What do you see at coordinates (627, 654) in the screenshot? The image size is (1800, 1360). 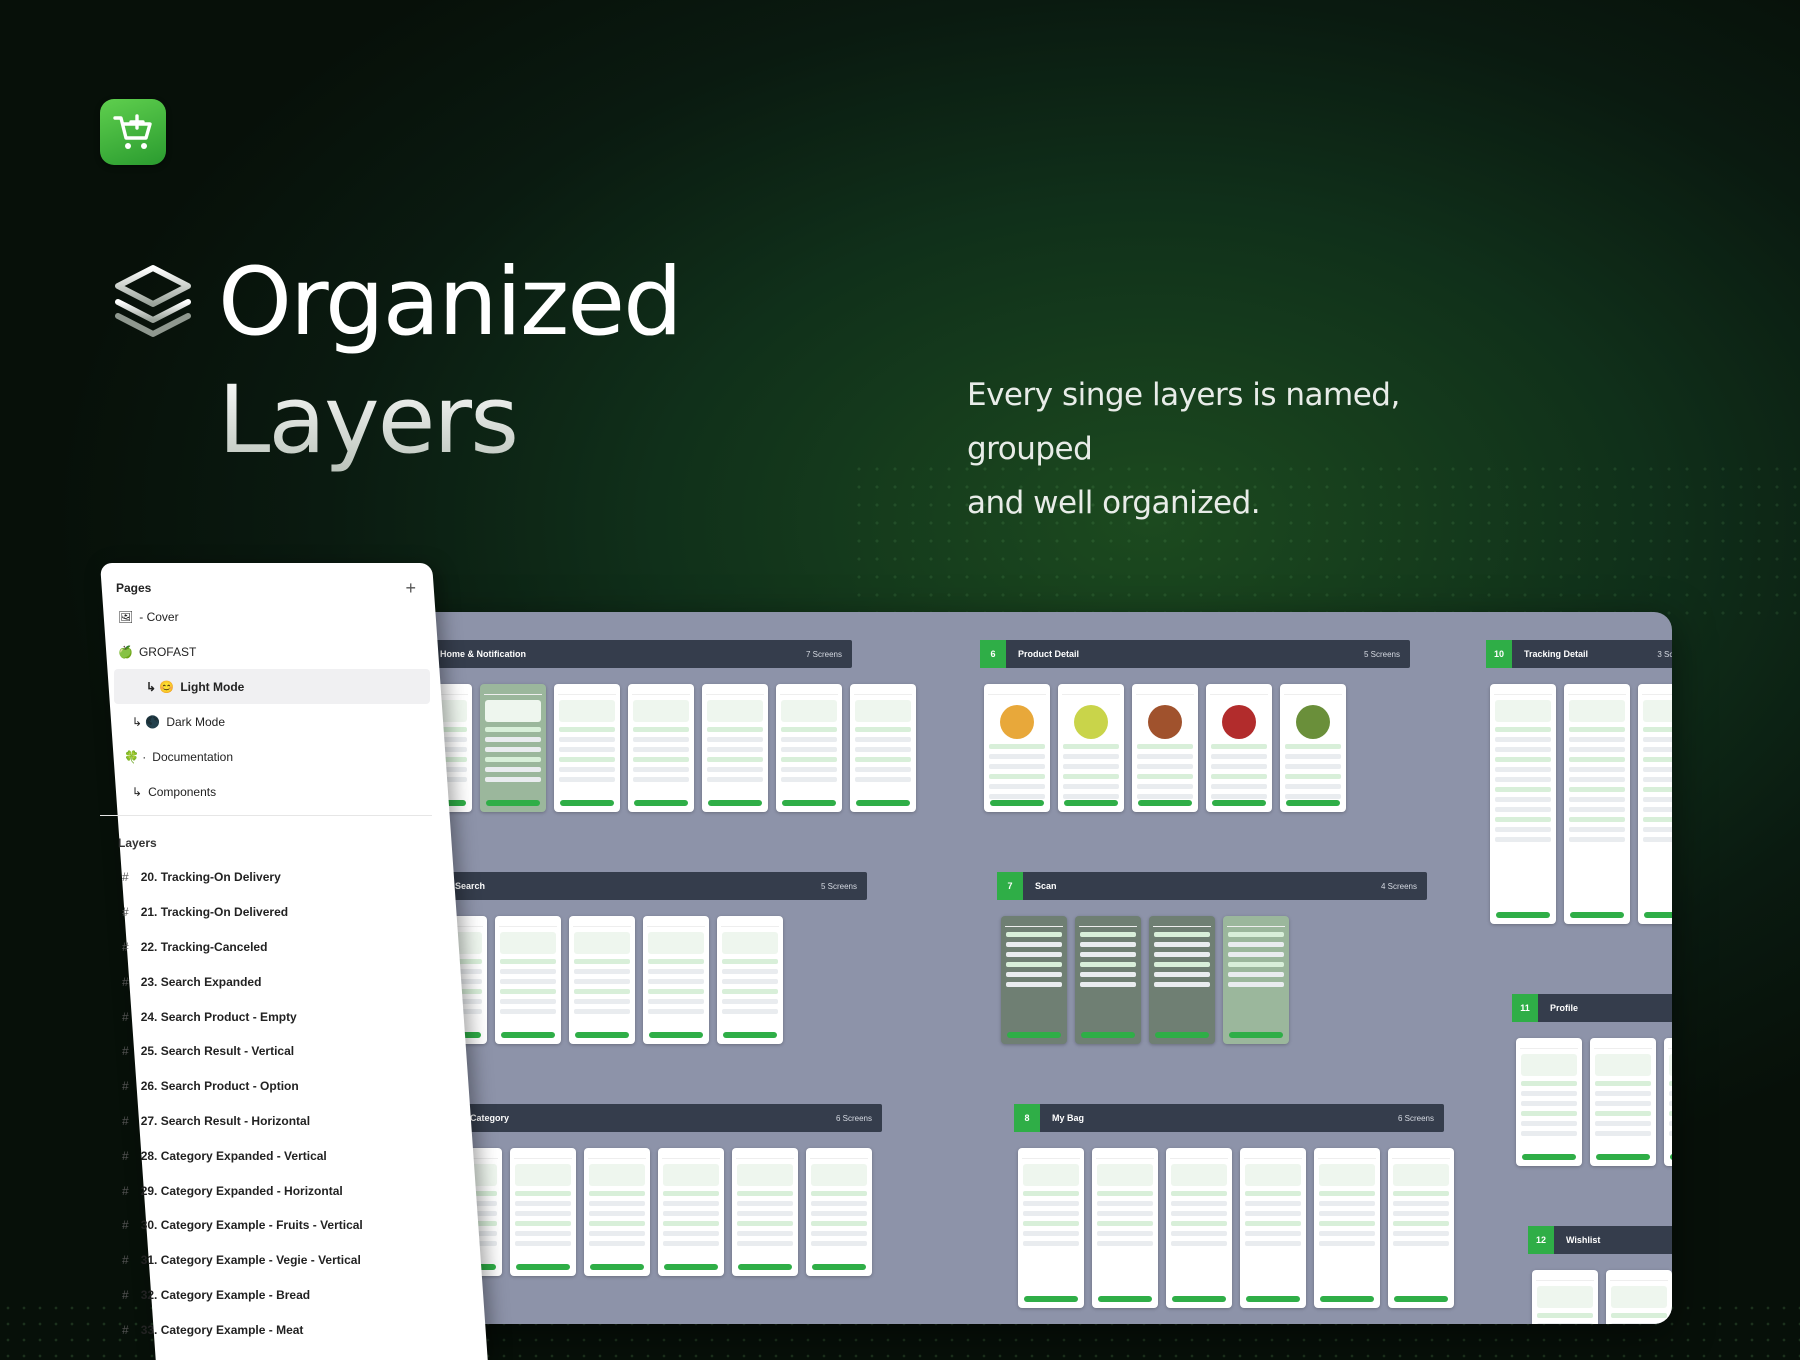 I see `section-header: 3Home & Notification7 Screens` at bounding box center [627, 654].